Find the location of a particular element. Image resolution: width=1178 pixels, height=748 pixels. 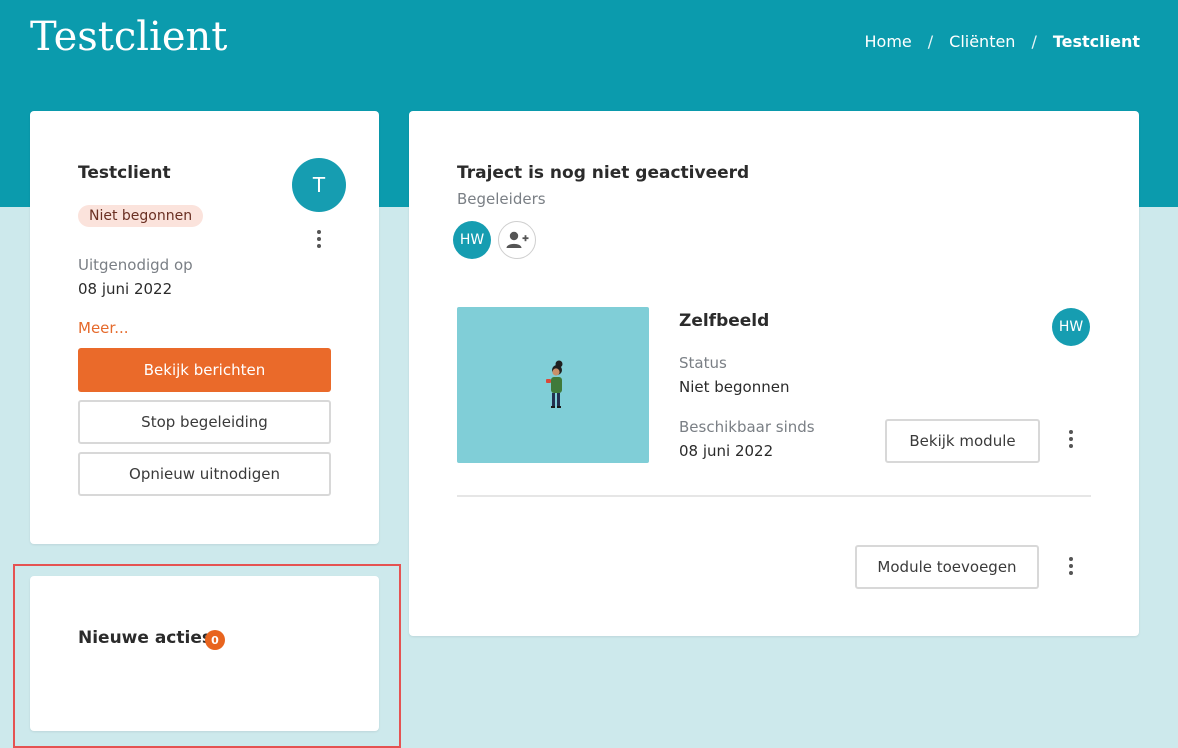

add-user-icon is located at coordinates (517, 239).